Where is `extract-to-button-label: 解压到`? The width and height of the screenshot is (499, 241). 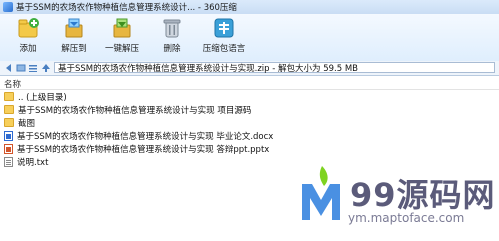 extract-to-button-label: 解压到 is located at coordinates (74, 49).